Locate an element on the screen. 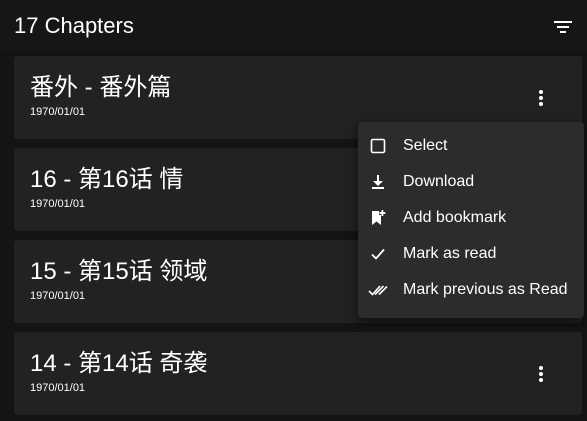 The height and width of the screenshot is (421, 587). filter-list-icon is located at coordinates (563, 27).